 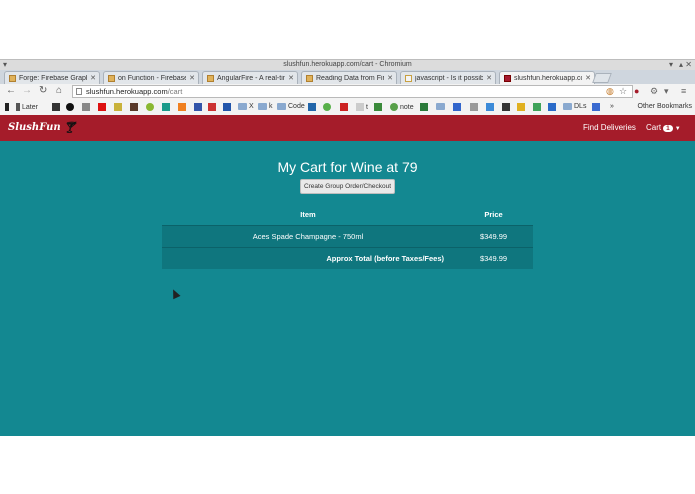 What do you see at coordinates (609, 127) in the screenshot?
I see `find-deliveries-link: Find Deliveries` at bounding box center [609, 127].